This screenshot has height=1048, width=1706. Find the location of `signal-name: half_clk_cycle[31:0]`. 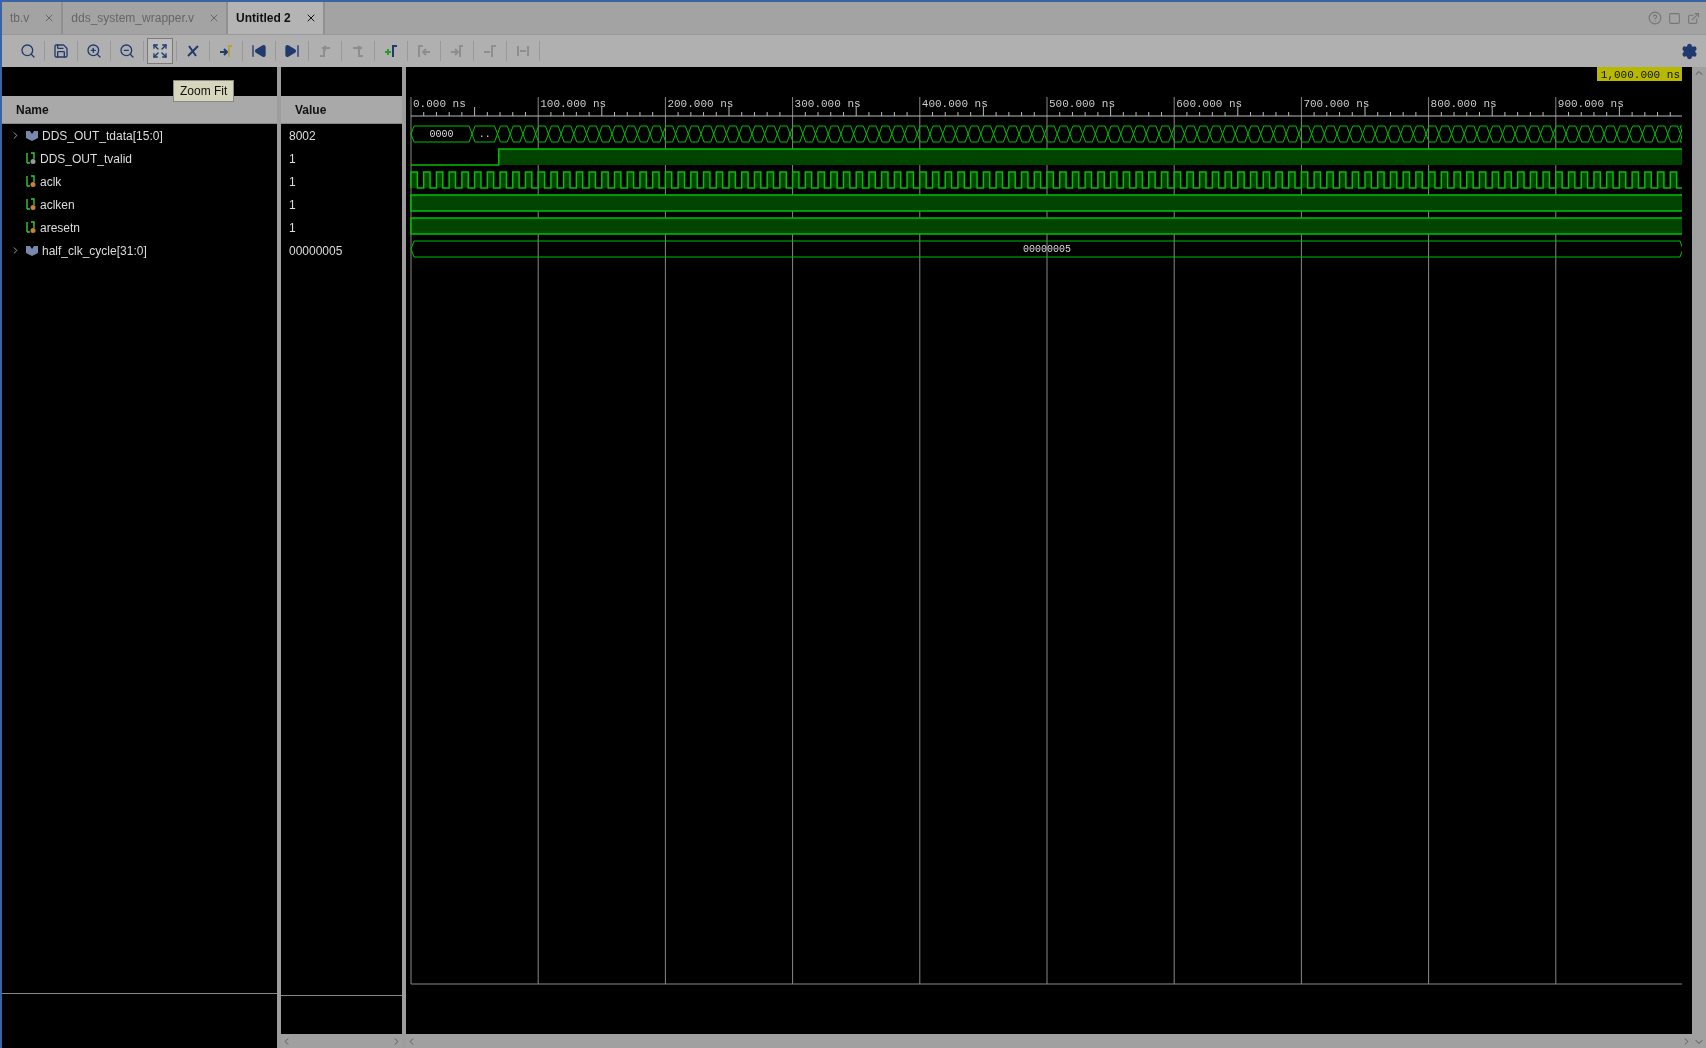

signal-name: half_clk_cycle[31:0] is located at coordinates (94, 250).